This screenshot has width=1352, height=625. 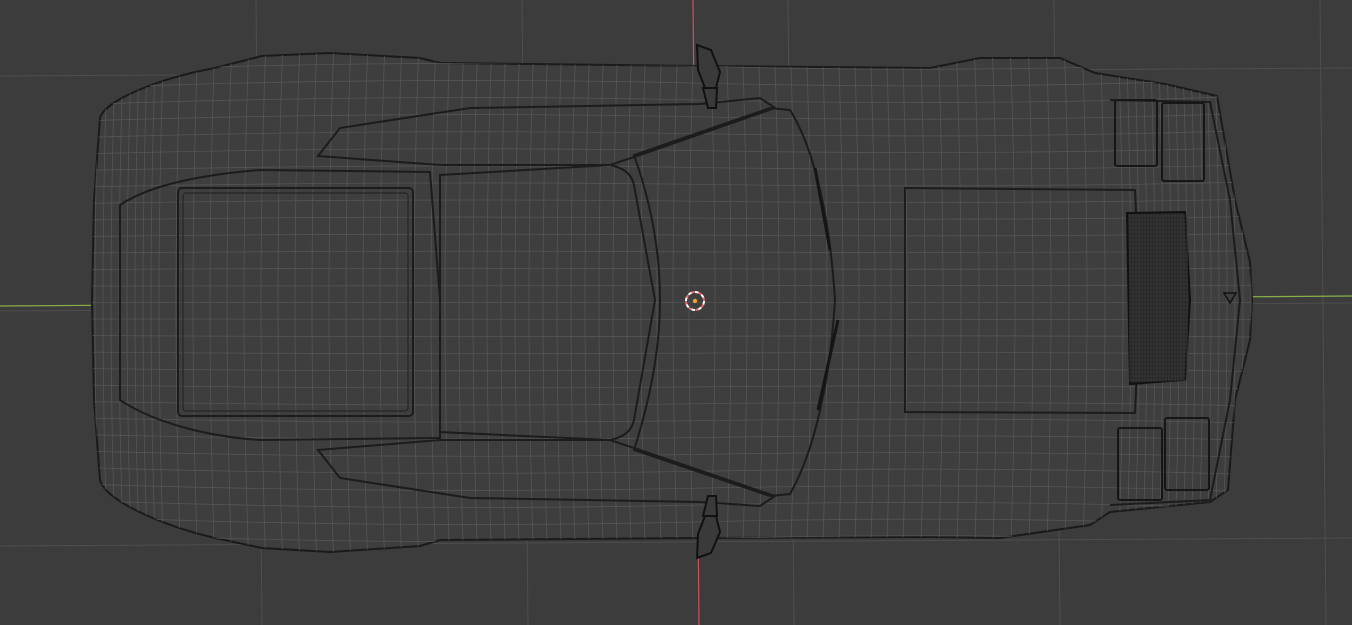 I want to click on front-vent-grille, so click(x=1158, y=298).